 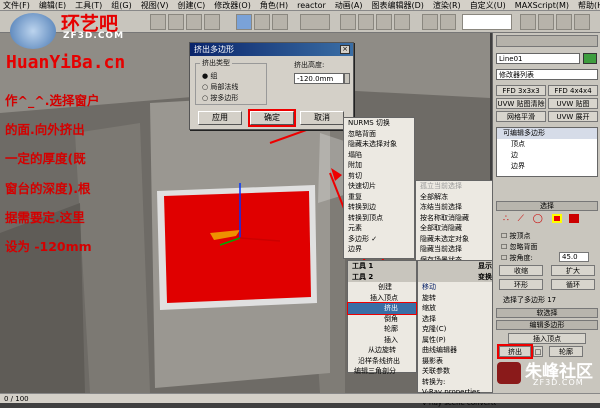 I want to click on radio-group: ● 组, so click(x=209, y=76).